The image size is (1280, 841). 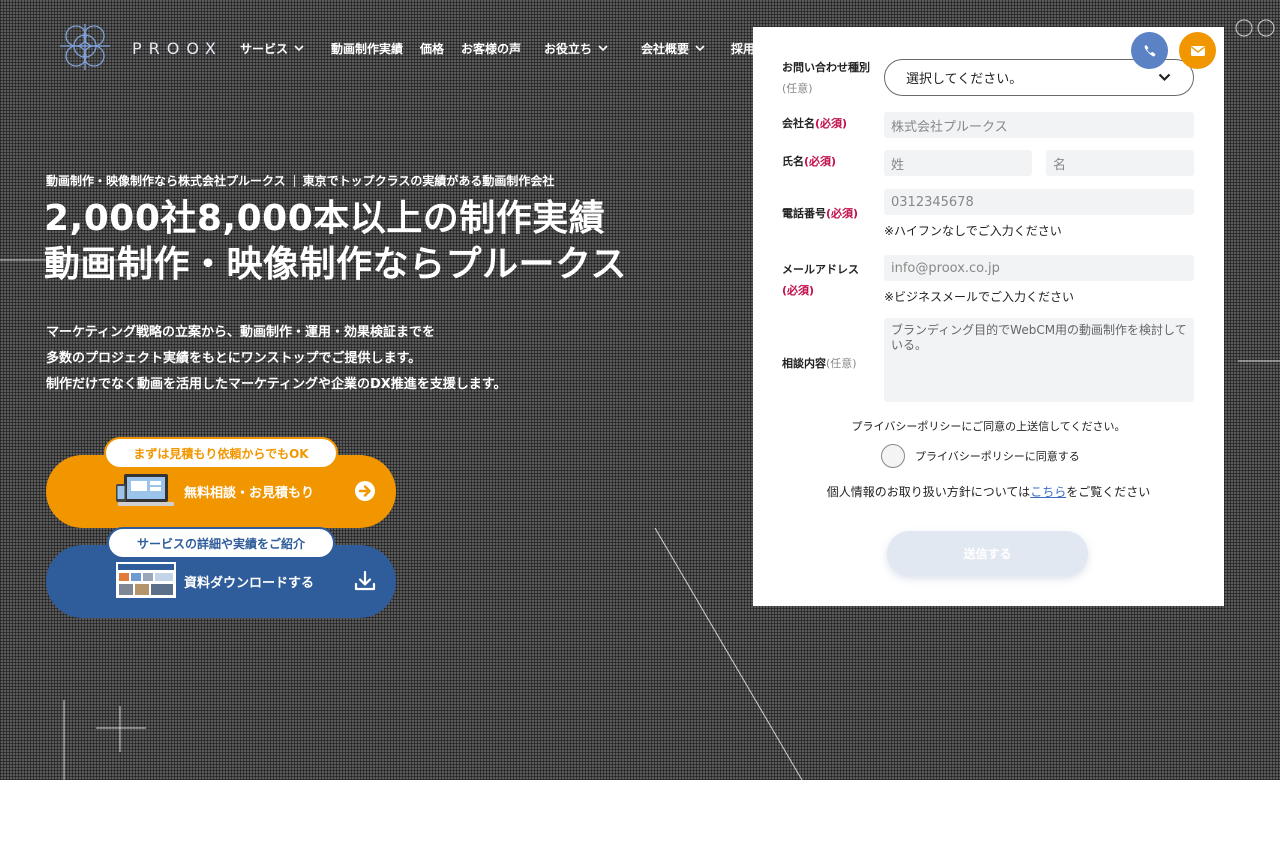 What do you see at coordinates (804, 363) in the screenshot?
I see `message-label-text: 相談内容` at bounding box center [804, 363].